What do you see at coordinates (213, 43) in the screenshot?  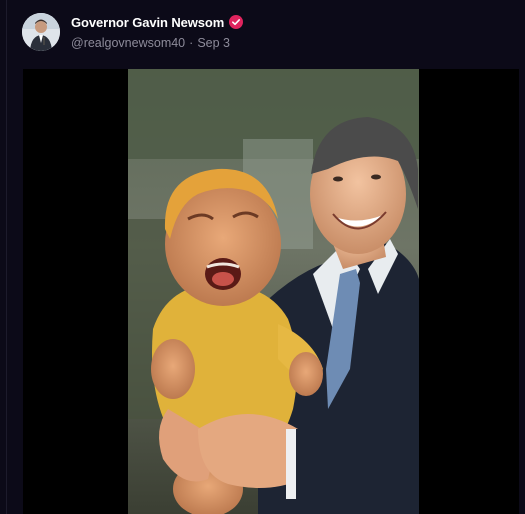 I see `post-date: Sep 3` at bounding box center [213, 43].